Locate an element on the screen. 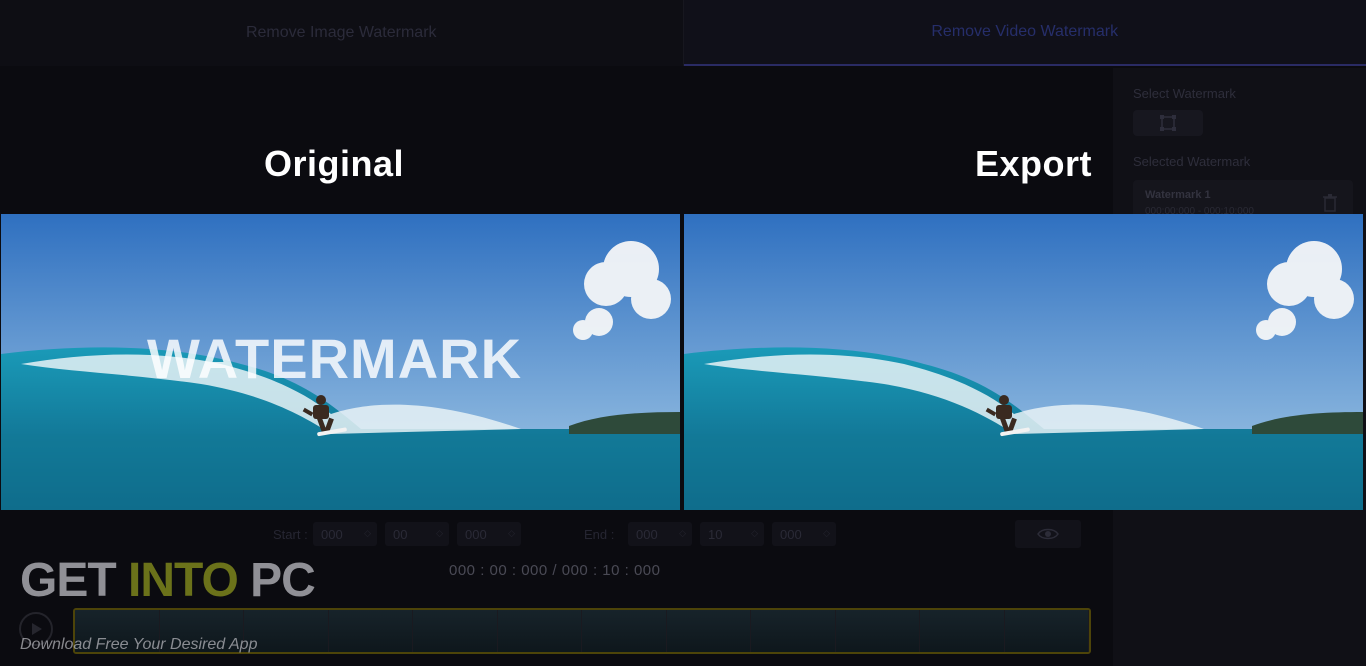 The image size is (1366, 666). select-watermark-title: Select Watermark is located at coordinates (1184, 93).